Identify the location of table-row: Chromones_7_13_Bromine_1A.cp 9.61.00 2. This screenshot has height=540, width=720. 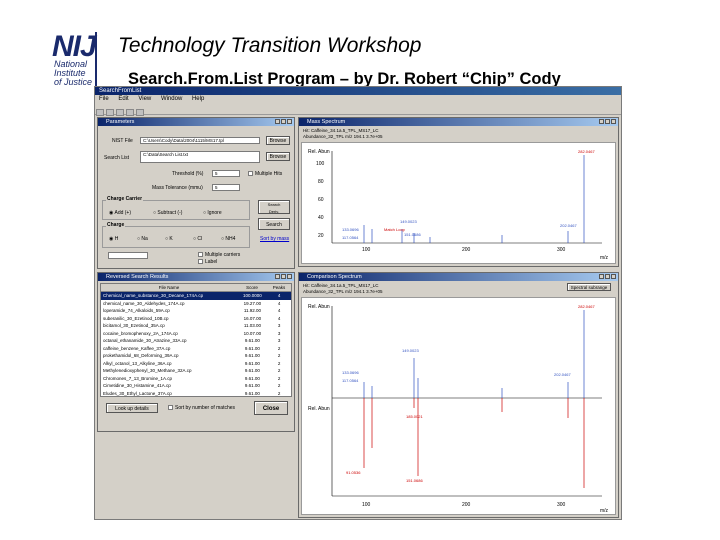
(196, 379).